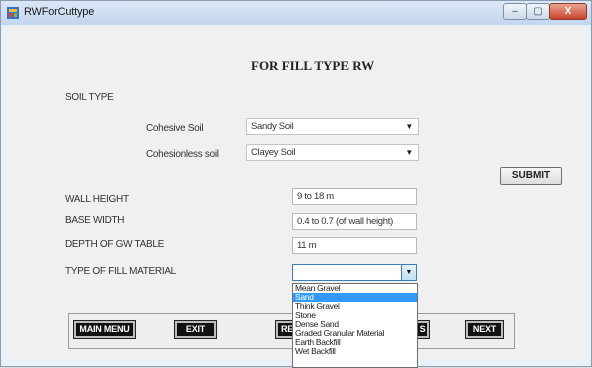  I want to click on cohesive-soil-value: Sandy Soil, so click(272, 126).